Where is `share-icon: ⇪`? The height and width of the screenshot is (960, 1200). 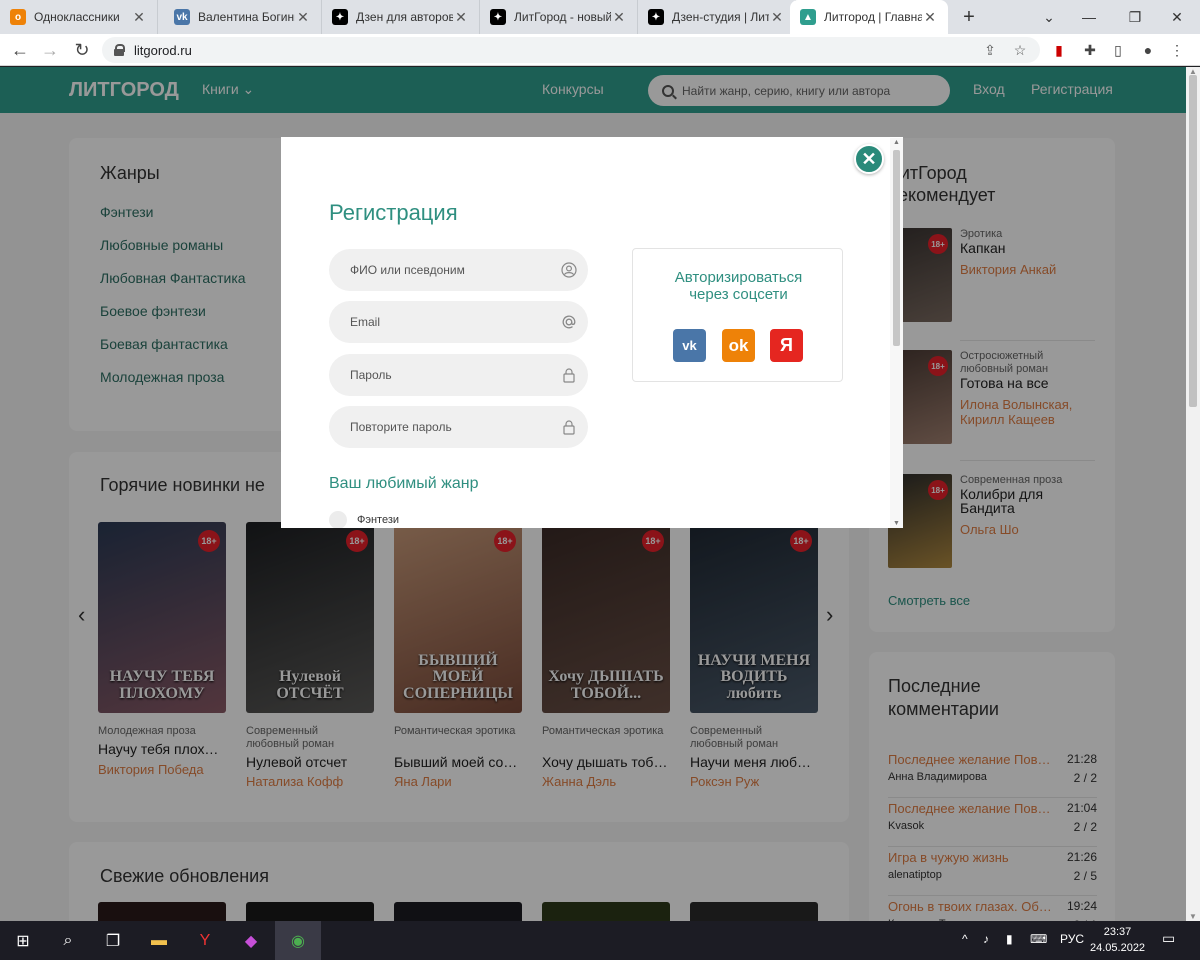
share-icon: ⇪ is located at coordinates (990, 50).